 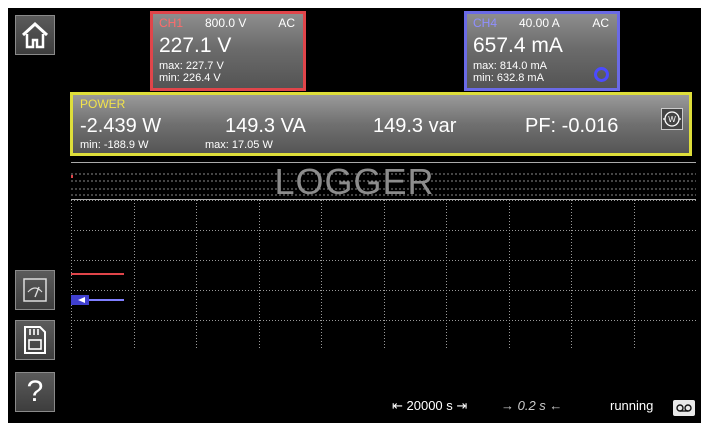 I want to click on power-reactive: 149.3 var, so click(x=415, y=126).